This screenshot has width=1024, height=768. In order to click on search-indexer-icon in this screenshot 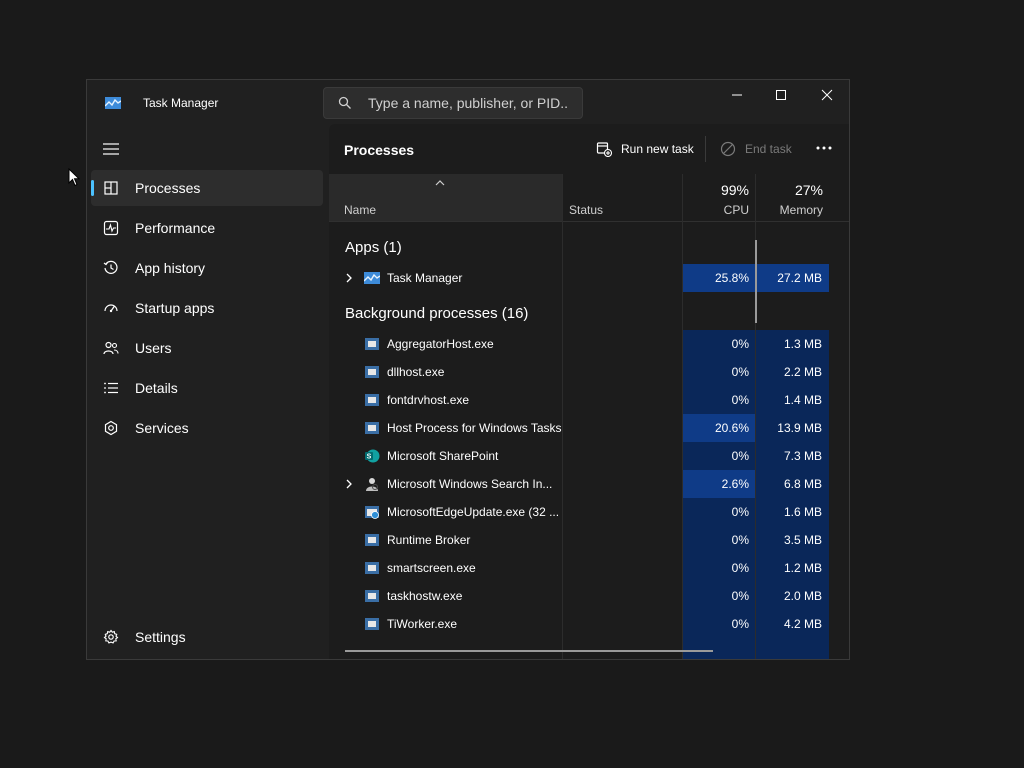, I will do `click(372, 484)`.